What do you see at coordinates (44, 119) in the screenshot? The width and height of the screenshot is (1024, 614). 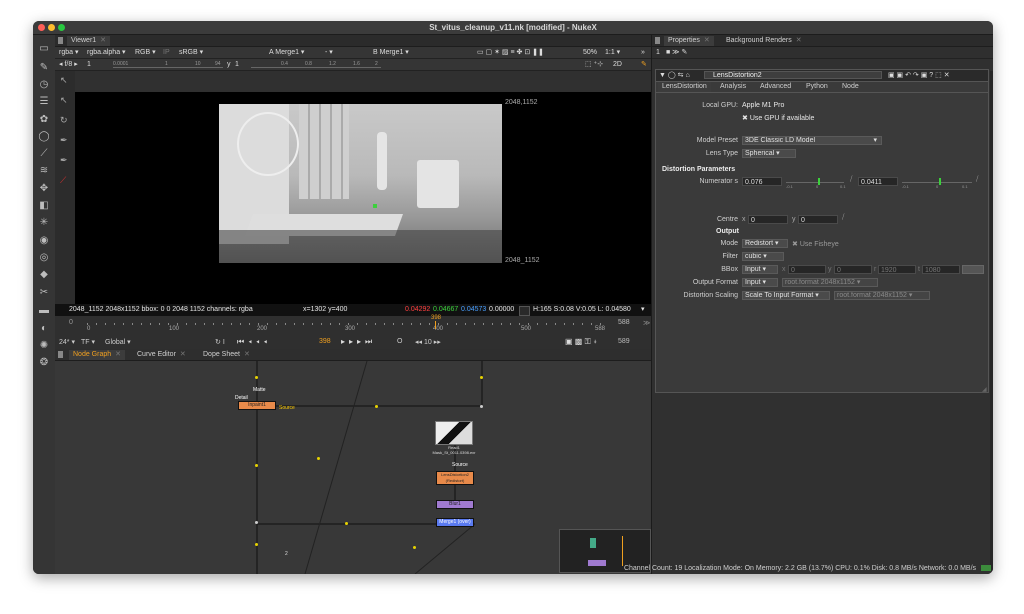 I see `color-icon: ✿` at bounding box center [44, 119].